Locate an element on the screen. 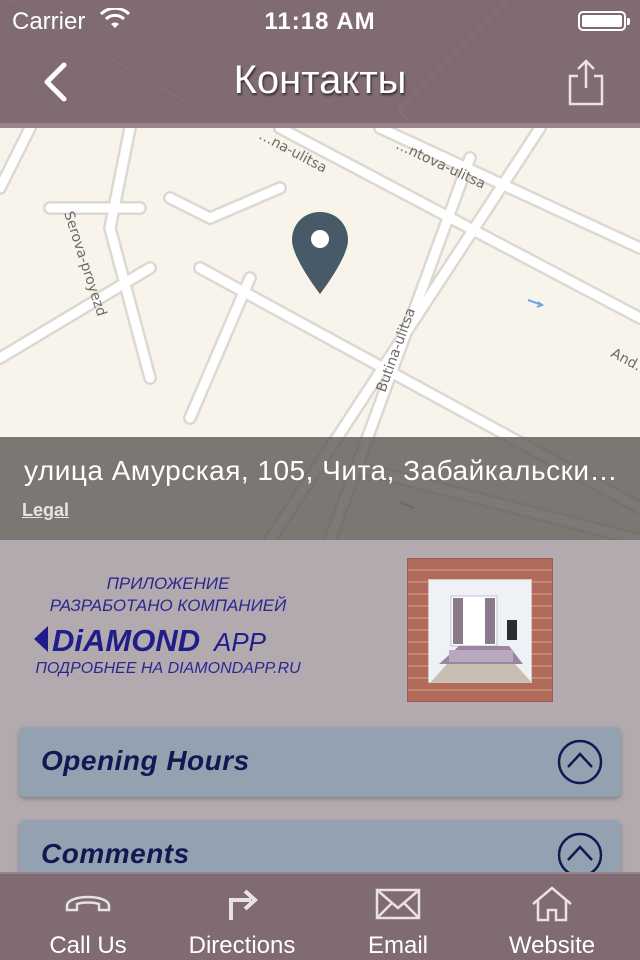  panel-title: Opening Hours is located at coordinates (145, 760).